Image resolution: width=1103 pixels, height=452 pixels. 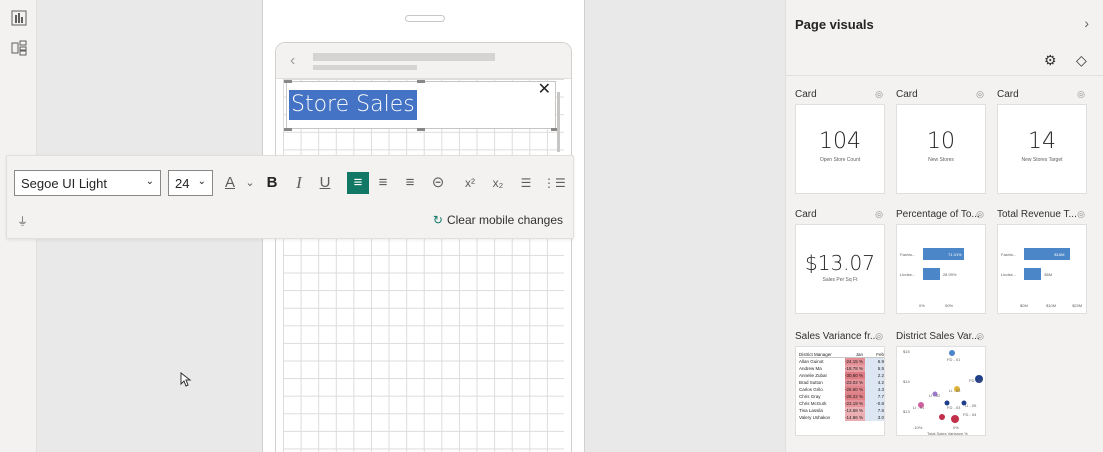 What do you see at coordinates (874, 396) in the screenshot?
I see `table-cell: 7.7` at bounding box center [874, 396].